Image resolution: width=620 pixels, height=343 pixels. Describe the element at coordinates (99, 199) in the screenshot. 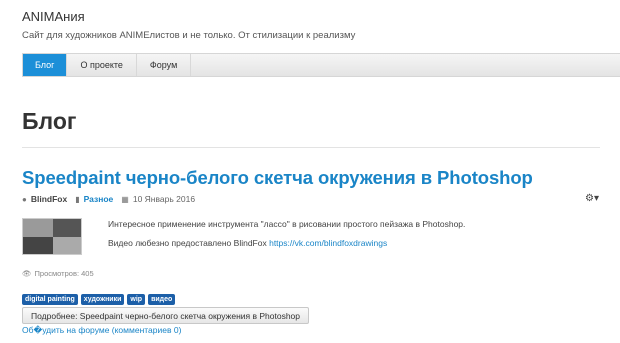

I see `post-category: Разное` at that location.